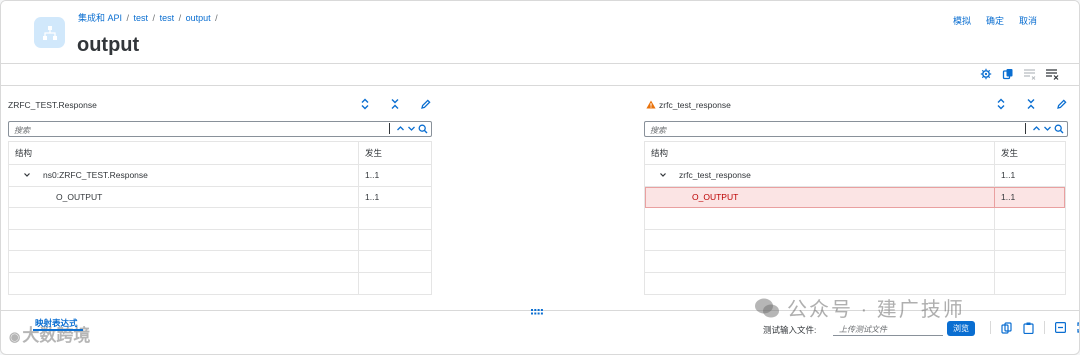 This screenshot has width=1080, height=355. What do you see at coordinates (1030, 74) in the screenshot?
I see `clear-filter-icon` at bounding box center [1030, 74].